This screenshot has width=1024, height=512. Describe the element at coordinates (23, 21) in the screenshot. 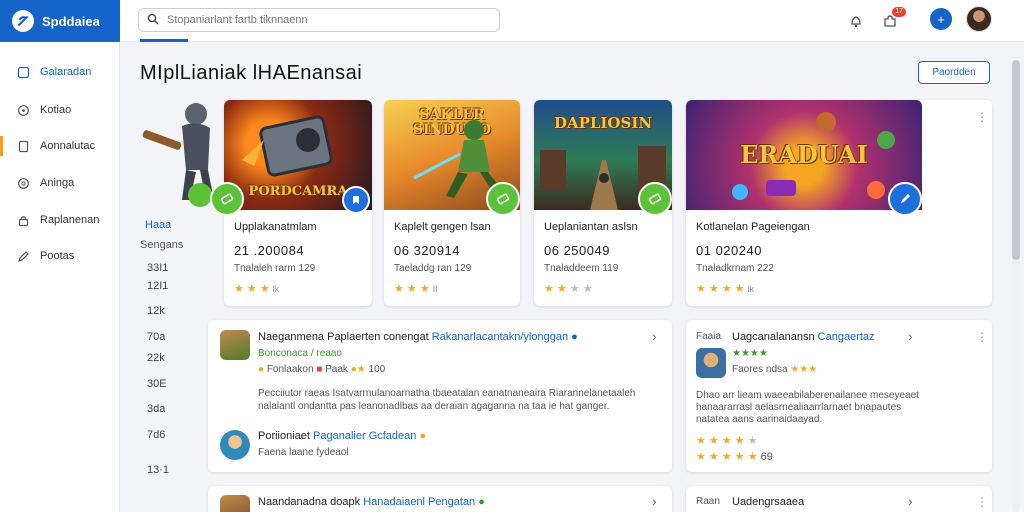

I see `logo-icon` at that location.